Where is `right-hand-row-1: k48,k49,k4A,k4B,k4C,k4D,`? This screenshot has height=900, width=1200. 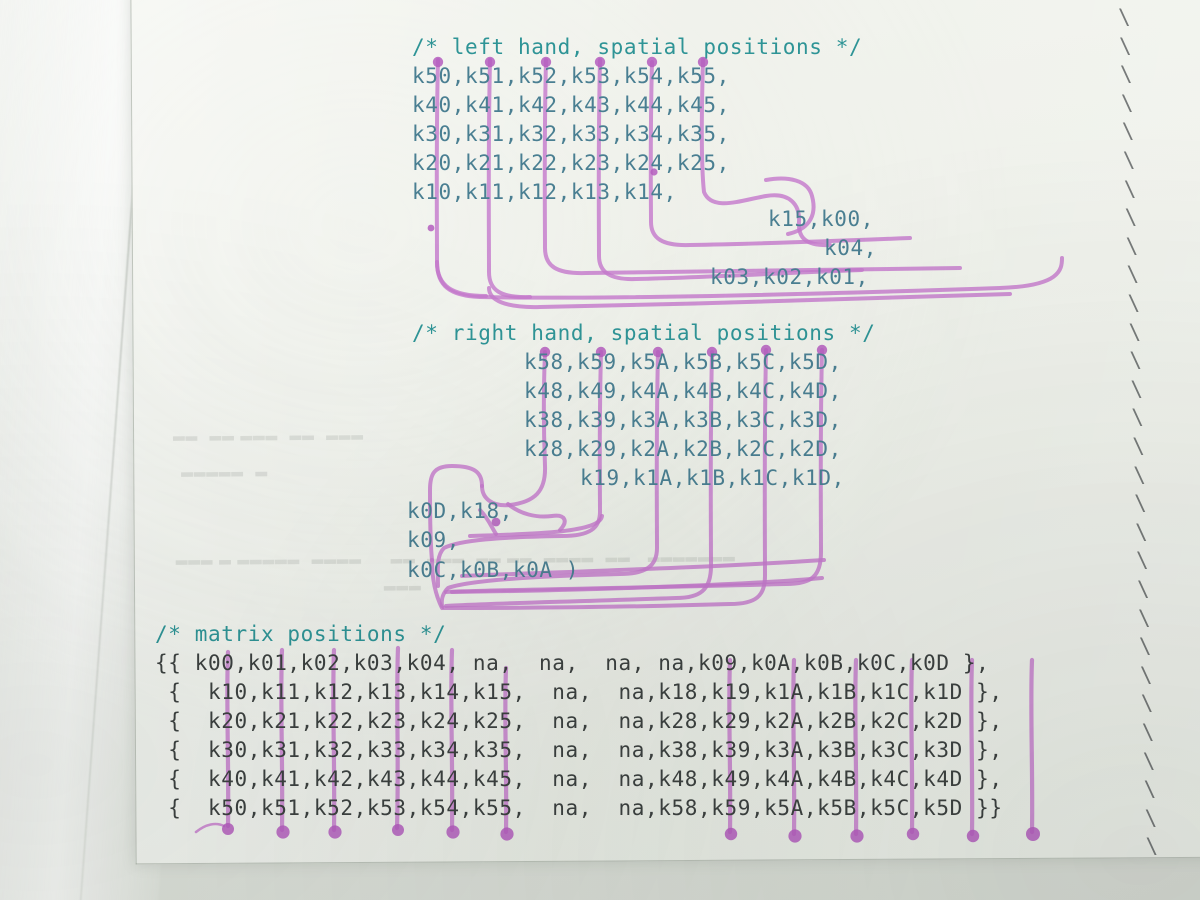 right-hand-row-1: k48,k49,k4A,k4B,k4C,k4D, is located at coordinates (683, 391).